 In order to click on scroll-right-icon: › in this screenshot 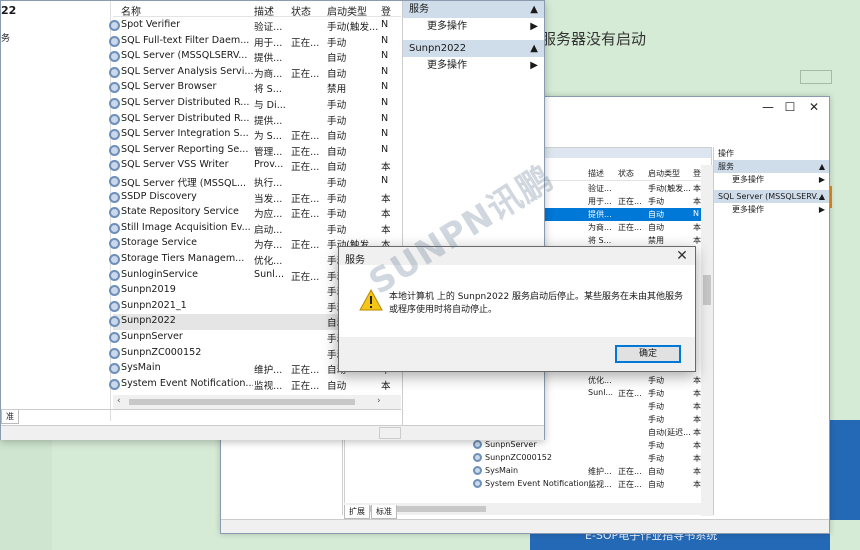, I will do `click(379, 401)`.